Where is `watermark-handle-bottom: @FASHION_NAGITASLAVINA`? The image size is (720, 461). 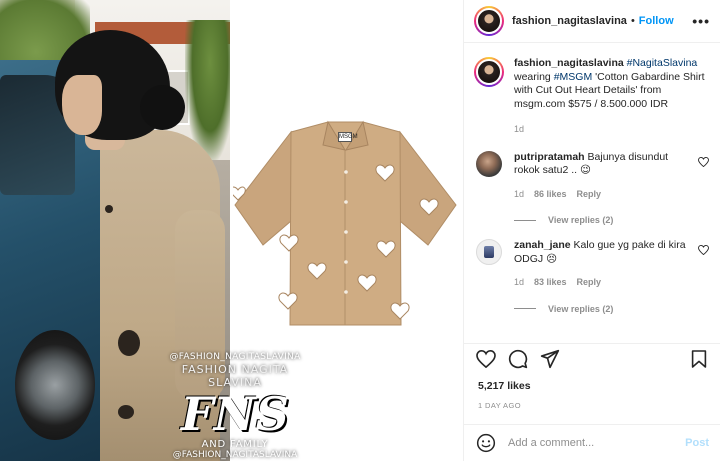 watermark-handle-bottom: @FASHION_NAGITASLAVINA is located at coordinates (235, 455).